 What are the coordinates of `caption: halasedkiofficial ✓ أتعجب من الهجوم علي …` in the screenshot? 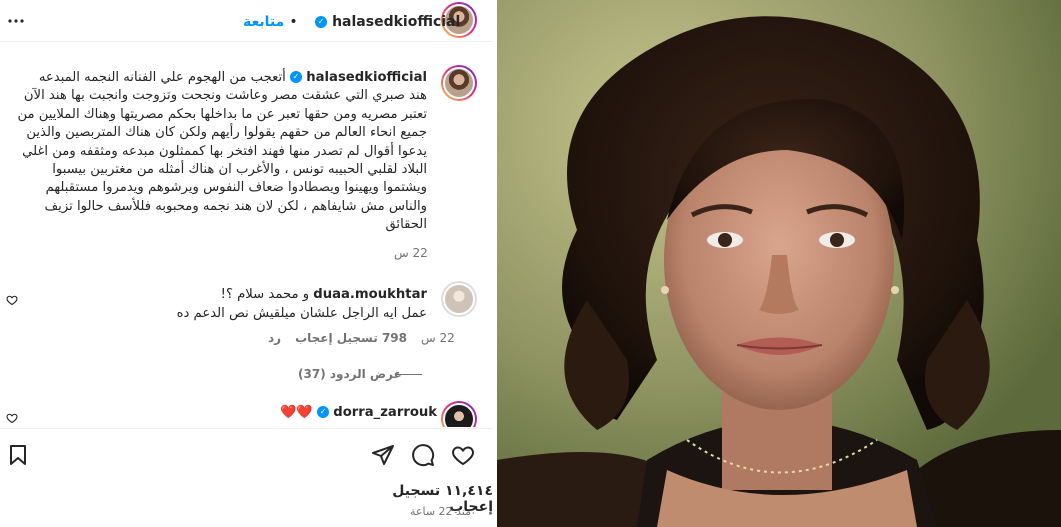 It's located at (222, 152).